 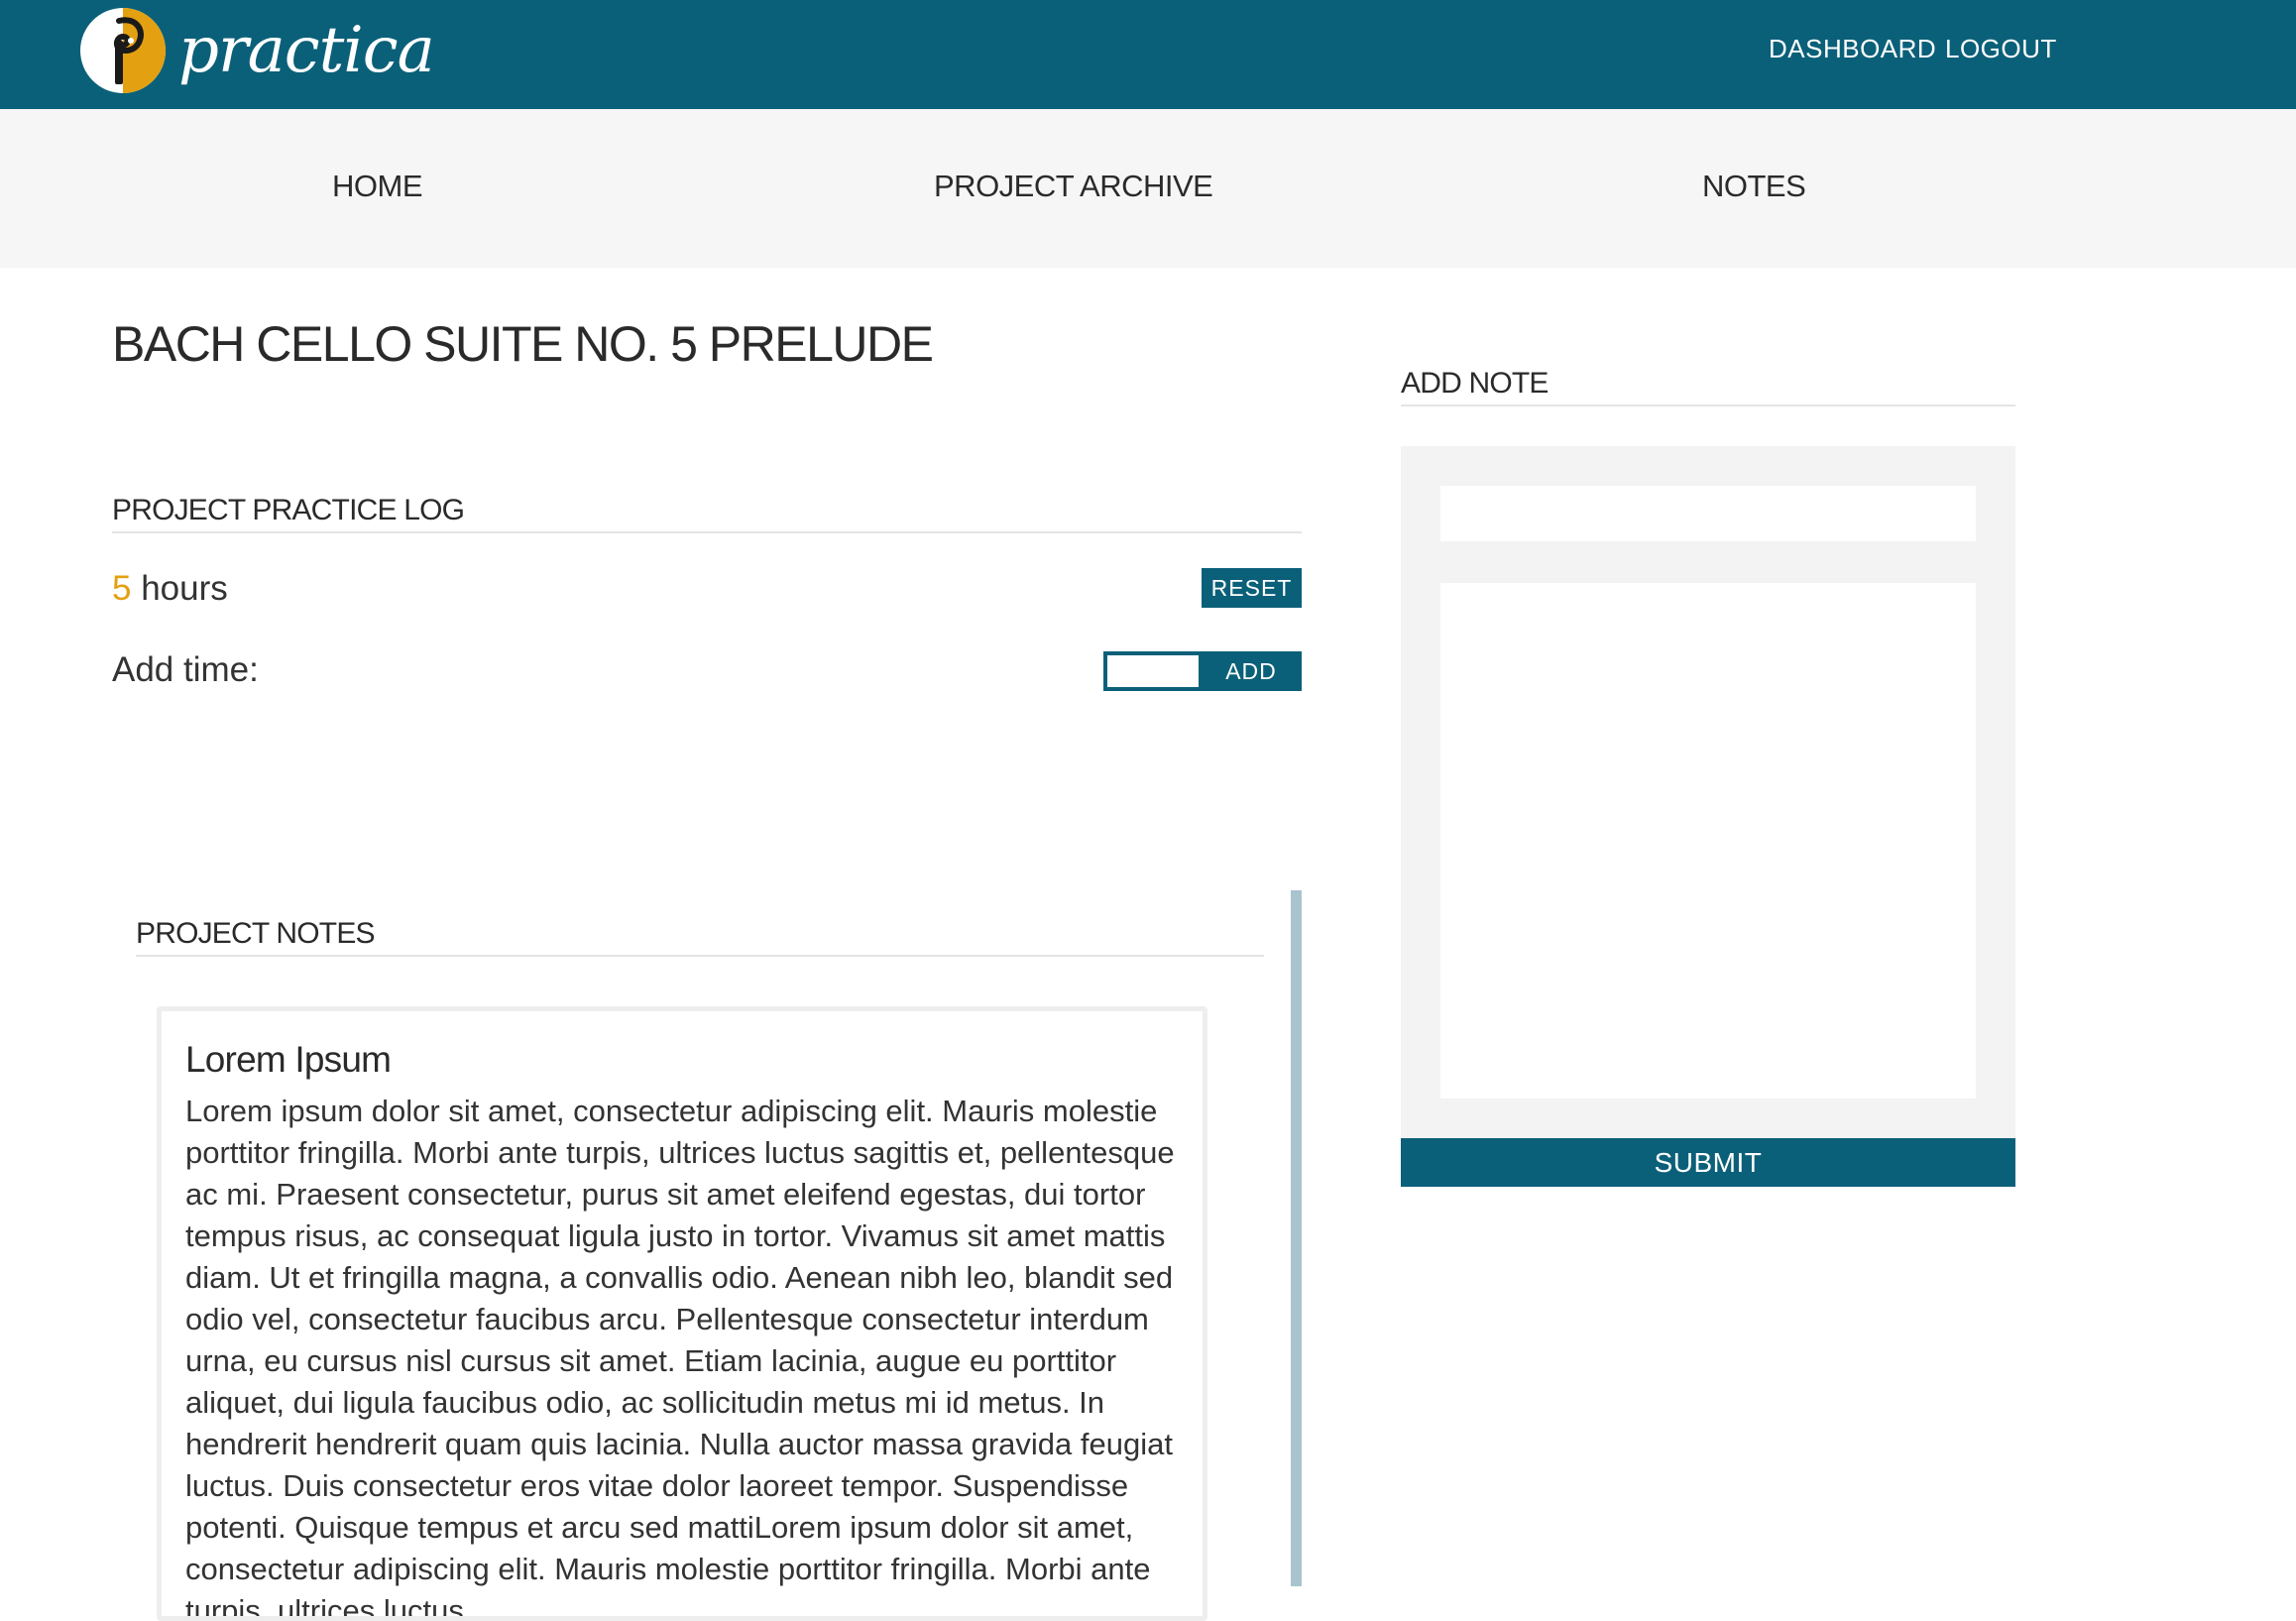 What do you see at coordinates (123, 50) in the screenshot?
I see `practica-logo-icon` at bounding box center [123, 50].